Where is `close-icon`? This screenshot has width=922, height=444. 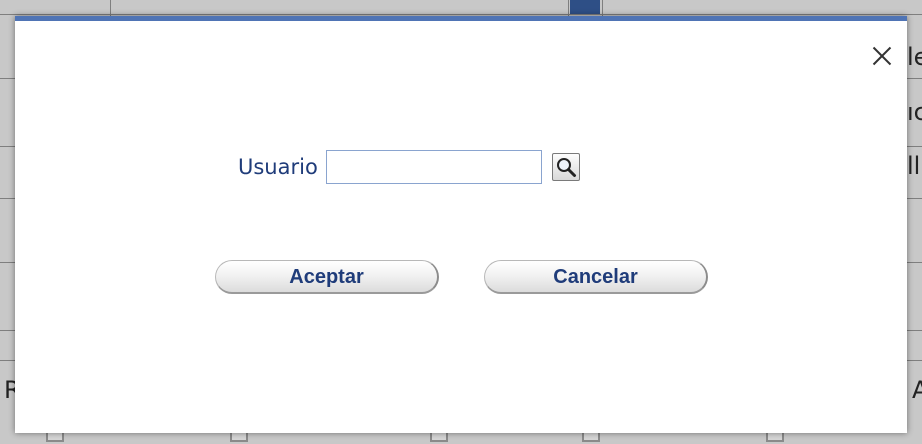 close-icon is located at coordinates (882, 56).